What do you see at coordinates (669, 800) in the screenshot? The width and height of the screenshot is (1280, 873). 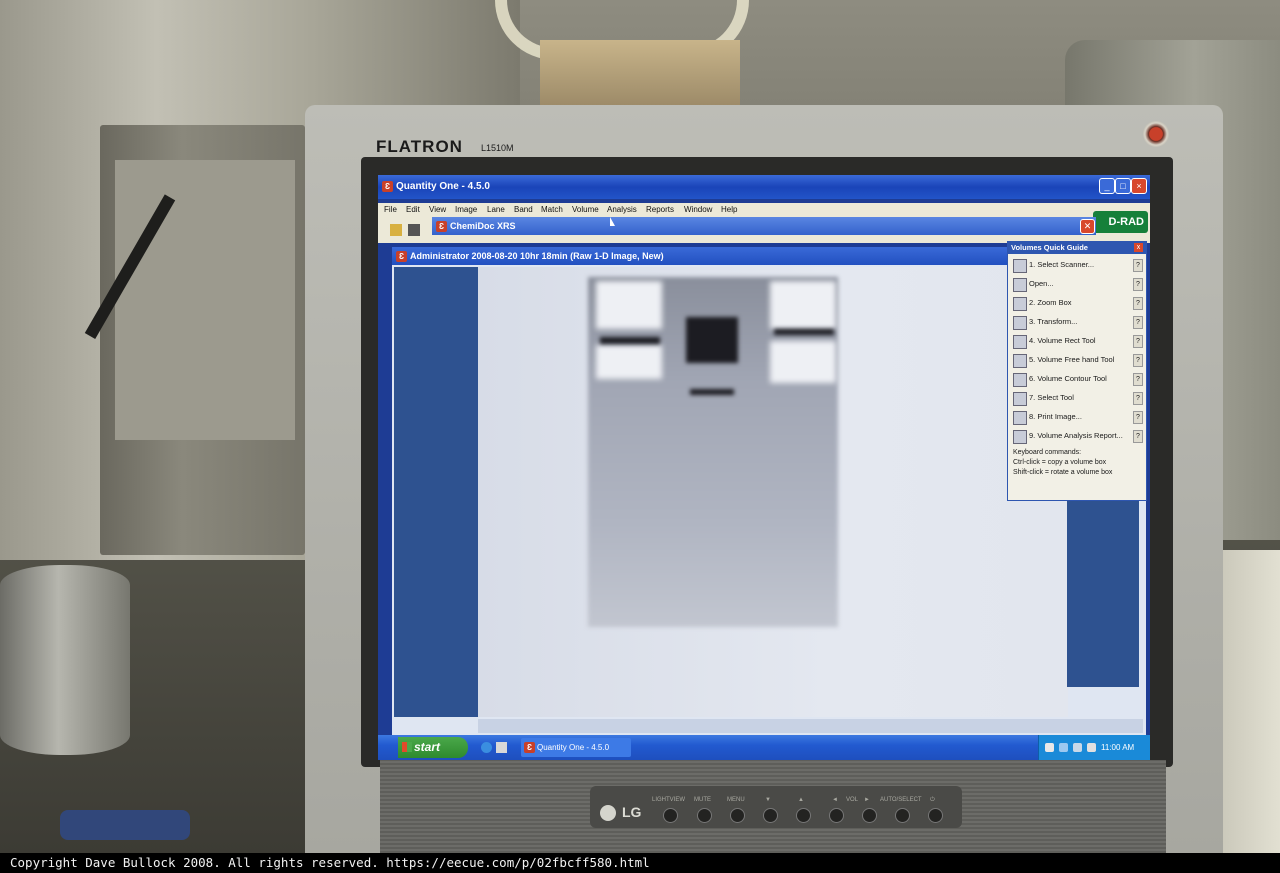 I see `control-label: LIGHTVIEW` at bounding box center [669, 800].